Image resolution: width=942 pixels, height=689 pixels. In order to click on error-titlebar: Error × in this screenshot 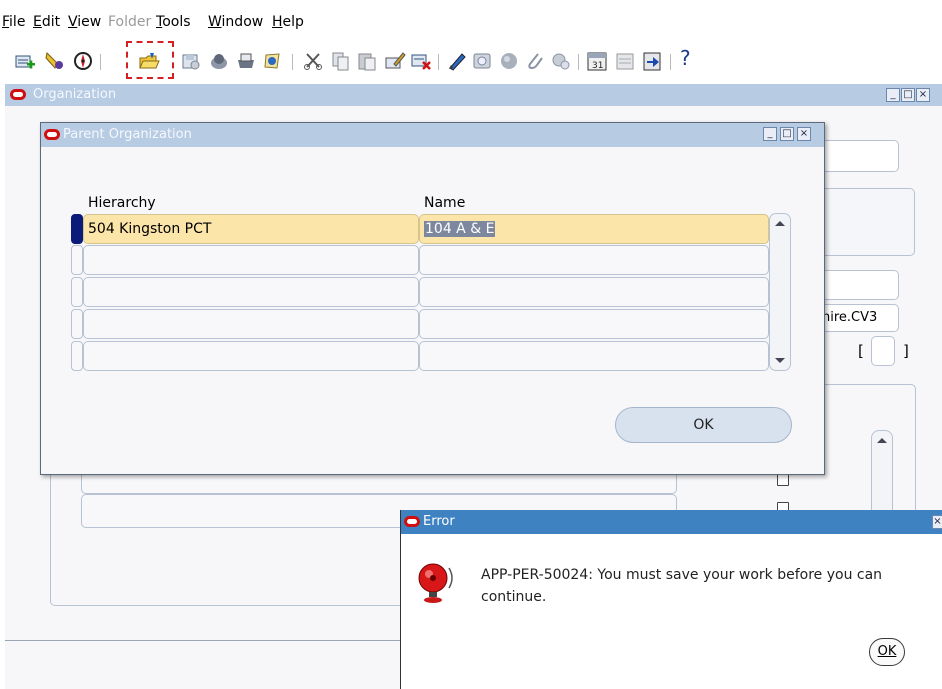, I will do `click(671, 522)`.